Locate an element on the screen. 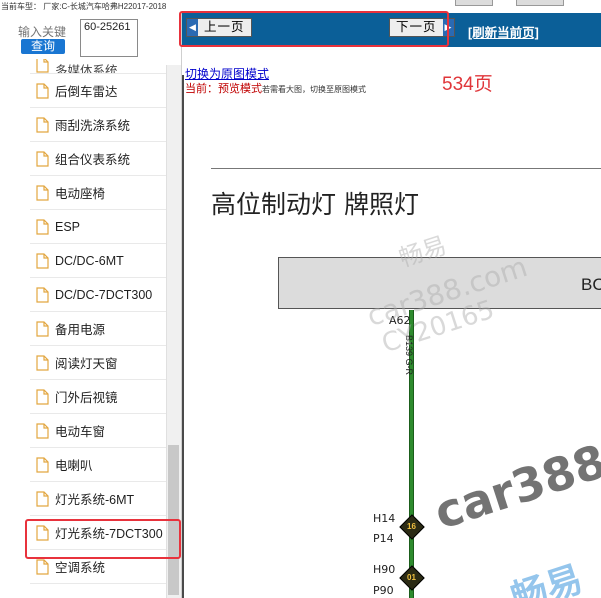 This screenshot has height=598, width=601. search-area: 查询 60-25261 is located at coordinates (90, 36).